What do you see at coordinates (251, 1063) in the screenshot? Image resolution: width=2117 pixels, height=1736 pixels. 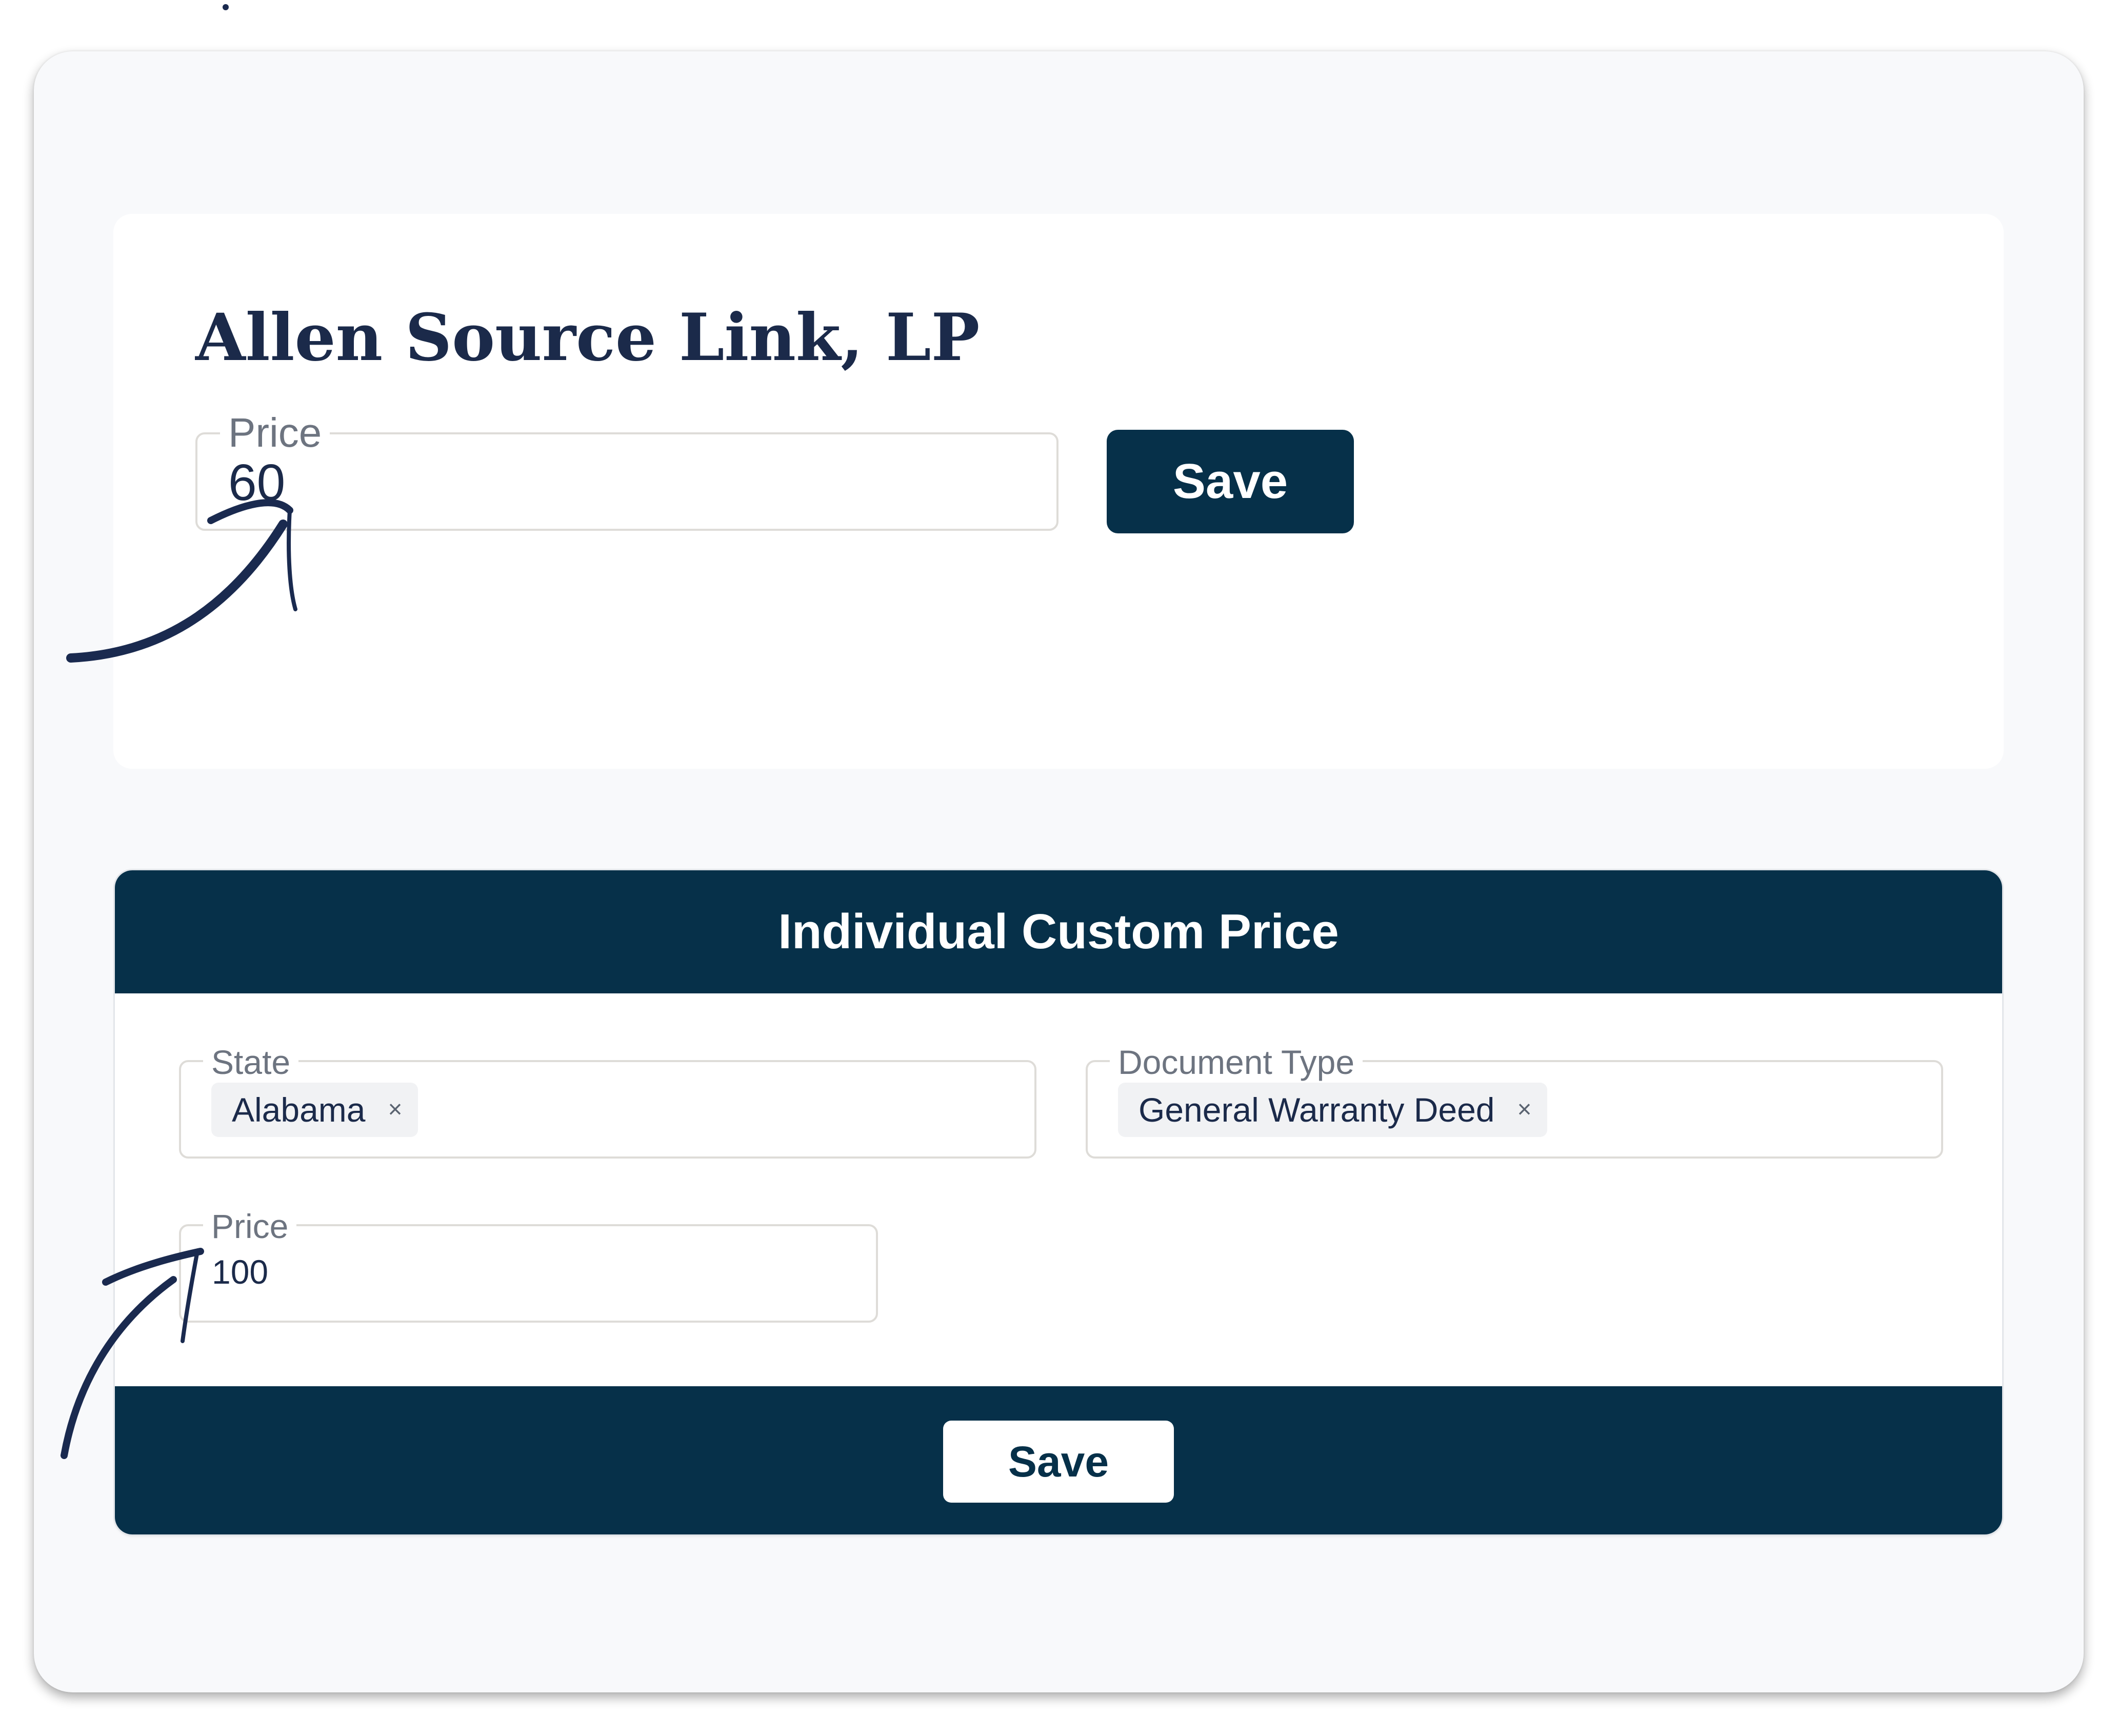 I see `state-label: State` at bounding box center [251, 1063].